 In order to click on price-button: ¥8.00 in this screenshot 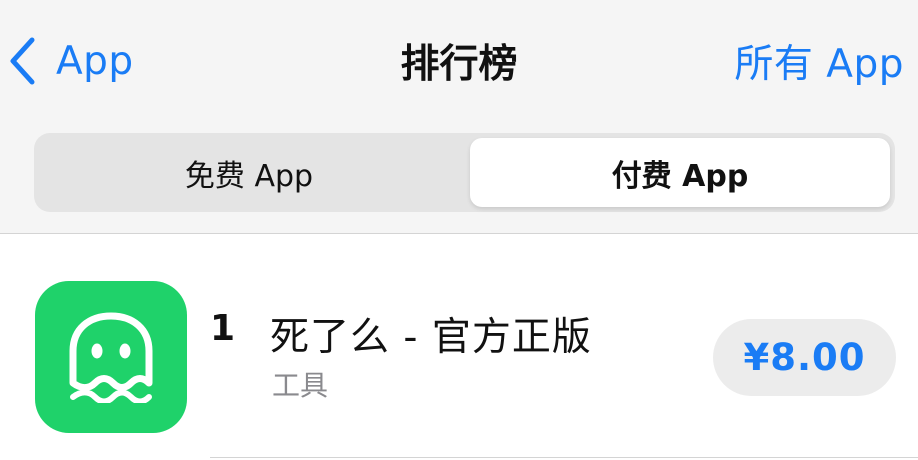, I will do `click(804, 357)`.